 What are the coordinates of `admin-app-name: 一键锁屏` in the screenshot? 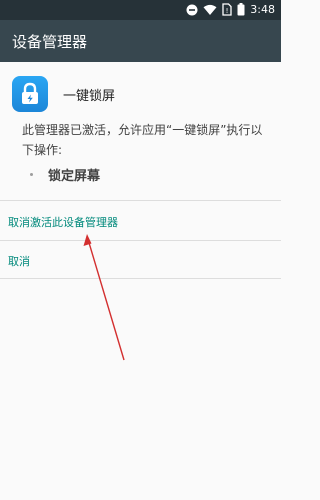 It's located at (89, 96).